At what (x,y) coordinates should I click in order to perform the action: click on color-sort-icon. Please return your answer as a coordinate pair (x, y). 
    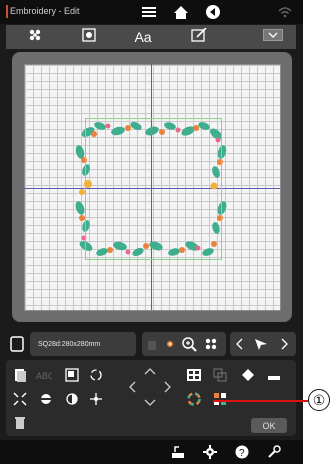
    Looking at the image, I should click on (220, 399).